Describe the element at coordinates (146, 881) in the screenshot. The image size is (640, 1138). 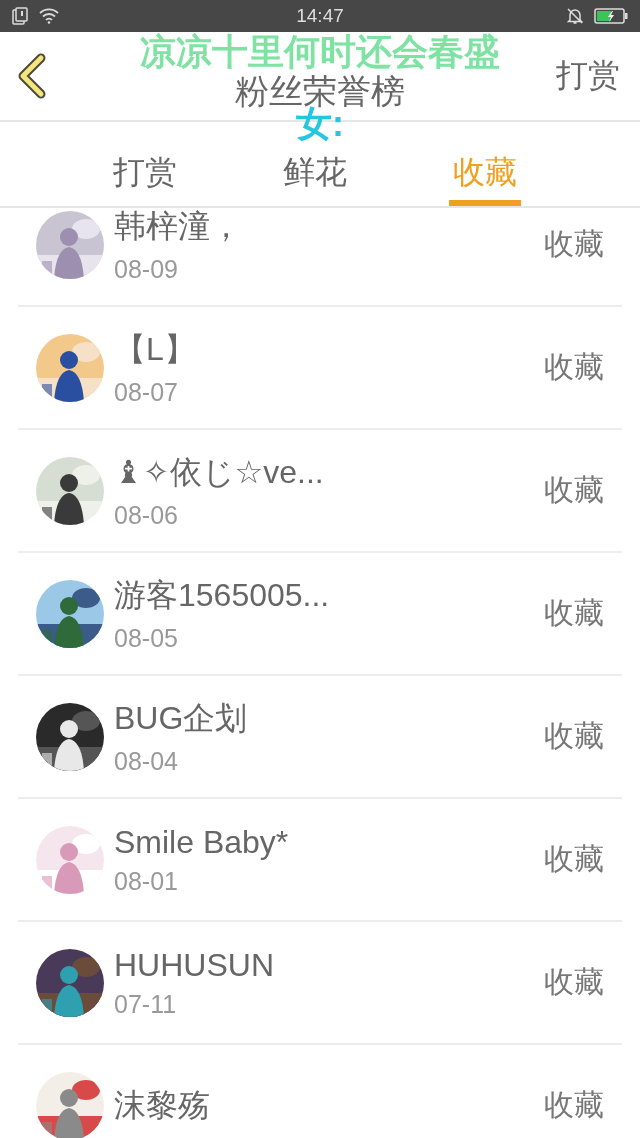
I see `date: 08-01` at that location.